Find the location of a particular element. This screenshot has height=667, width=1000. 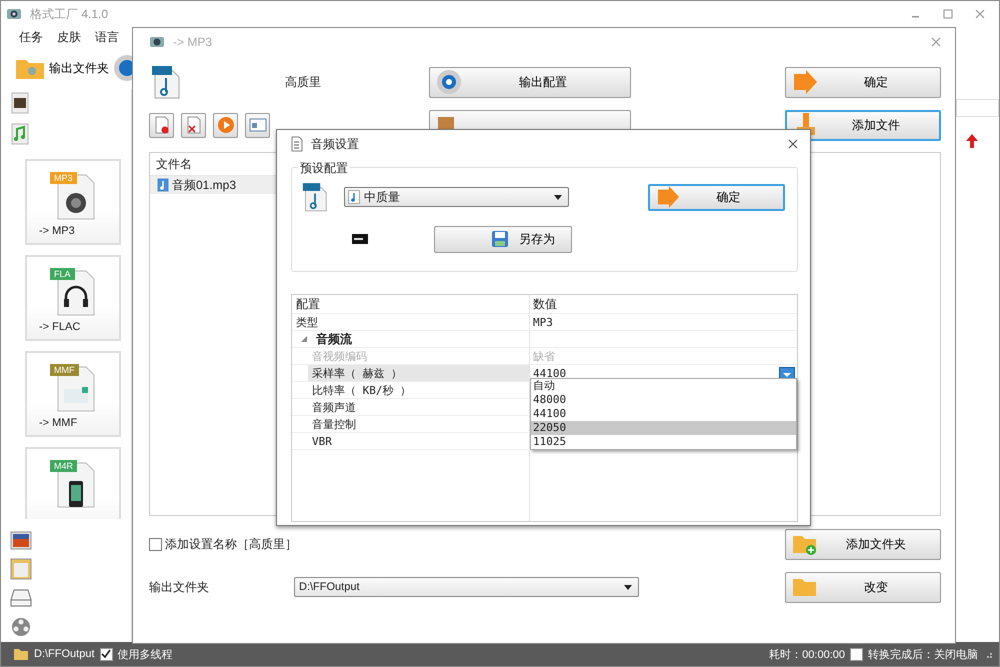

remove-file-button is located at coordinates (161, 125).